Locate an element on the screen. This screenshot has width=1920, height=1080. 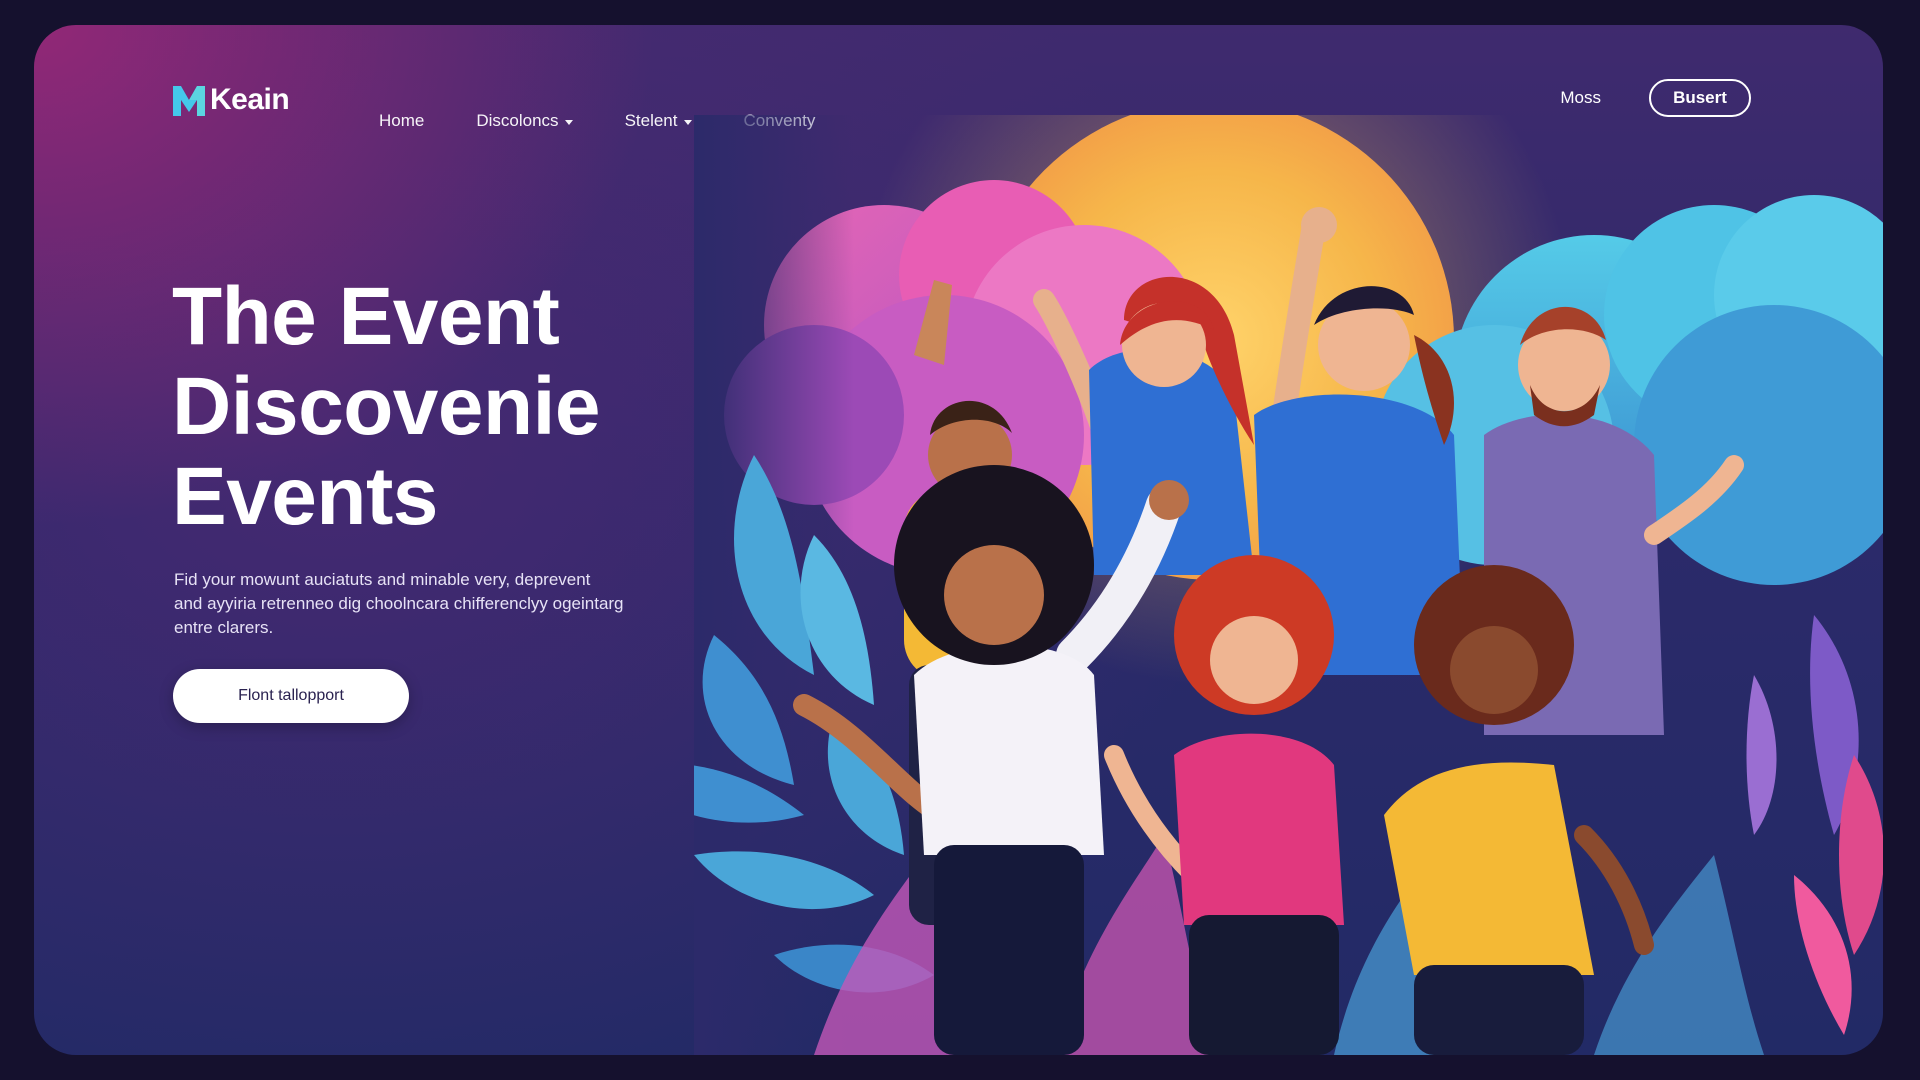
brand-name: Keain is located at coordinates (250, 99).